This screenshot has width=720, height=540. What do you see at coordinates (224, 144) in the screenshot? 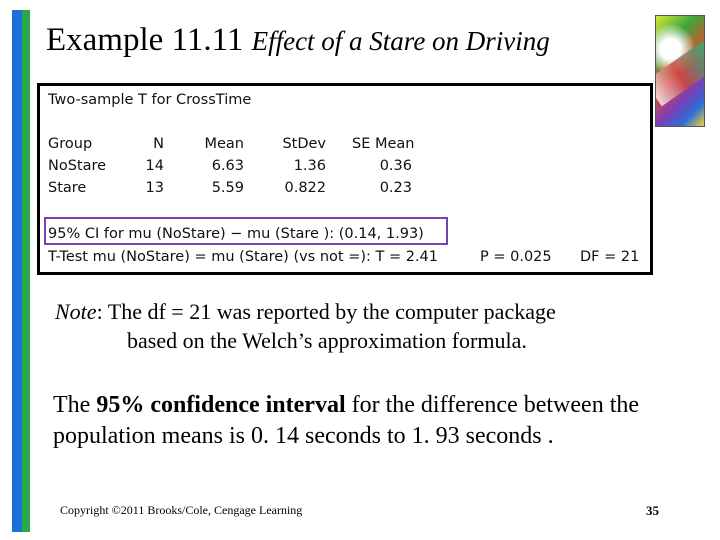
I see `col-header: Mean` at bounding box center [224, 144].